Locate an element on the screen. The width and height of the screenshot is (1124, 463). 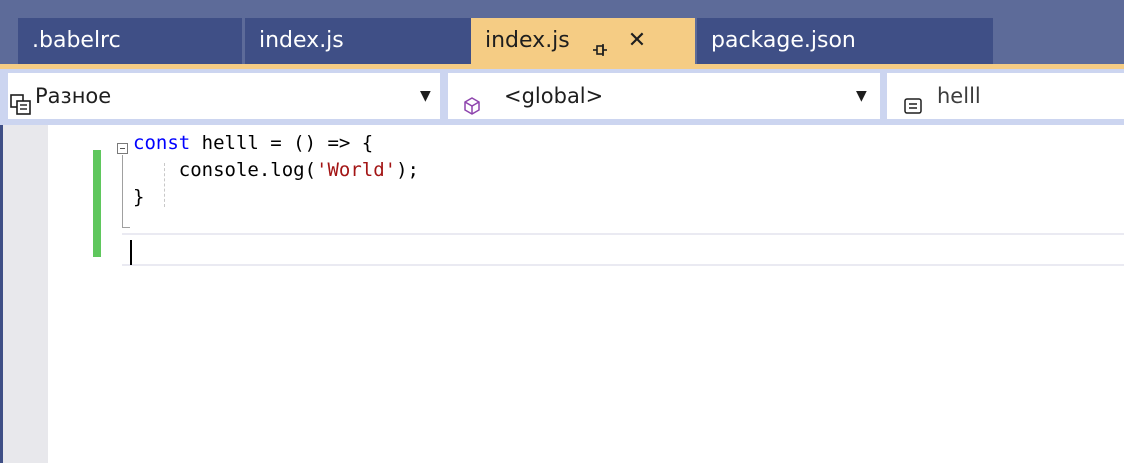
code-line-1: const helll = () => { is located at coordinates (253, 143).